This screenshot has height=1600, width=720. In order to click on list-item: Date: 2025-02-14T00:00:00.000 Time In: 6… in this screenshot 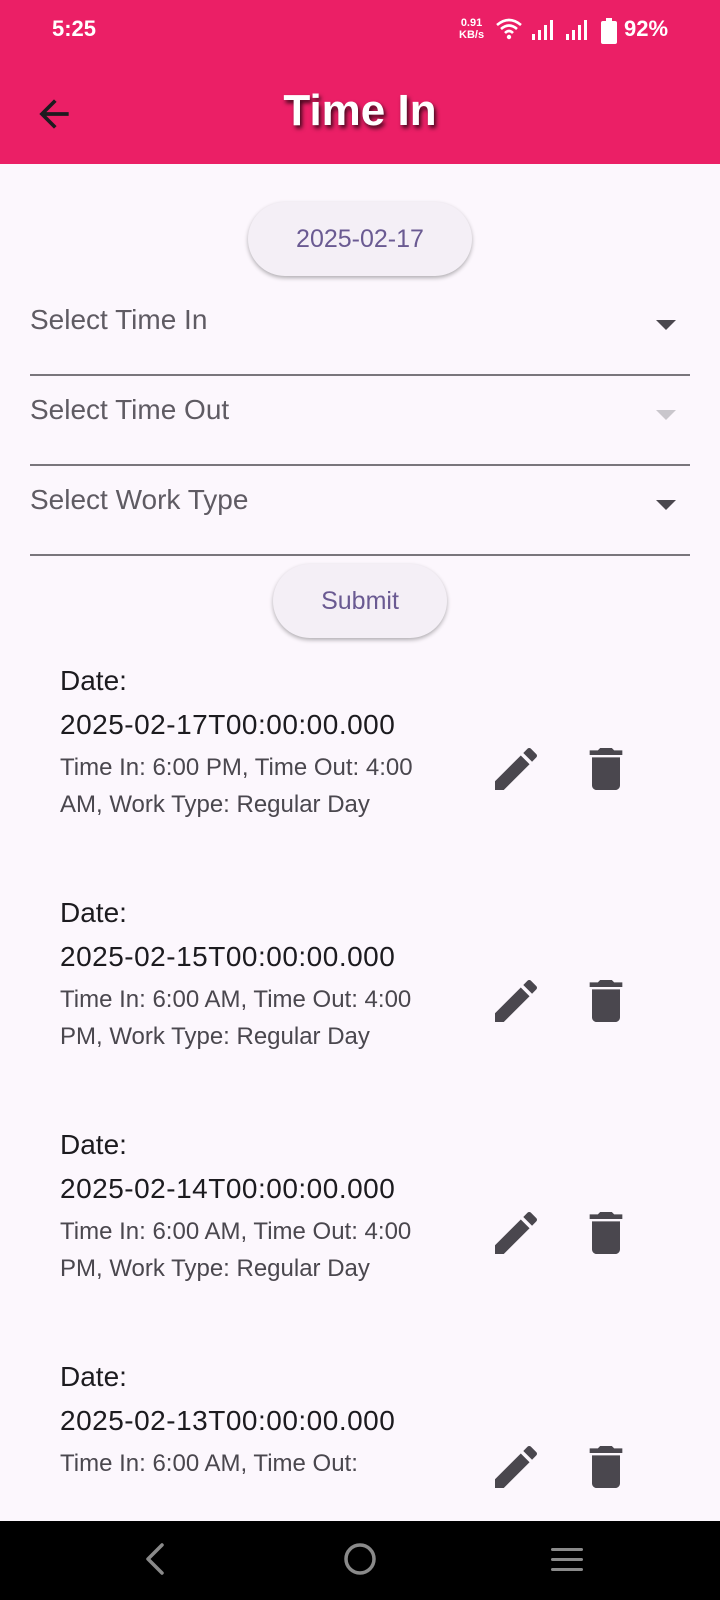, I will do `click(380, 1239)`.